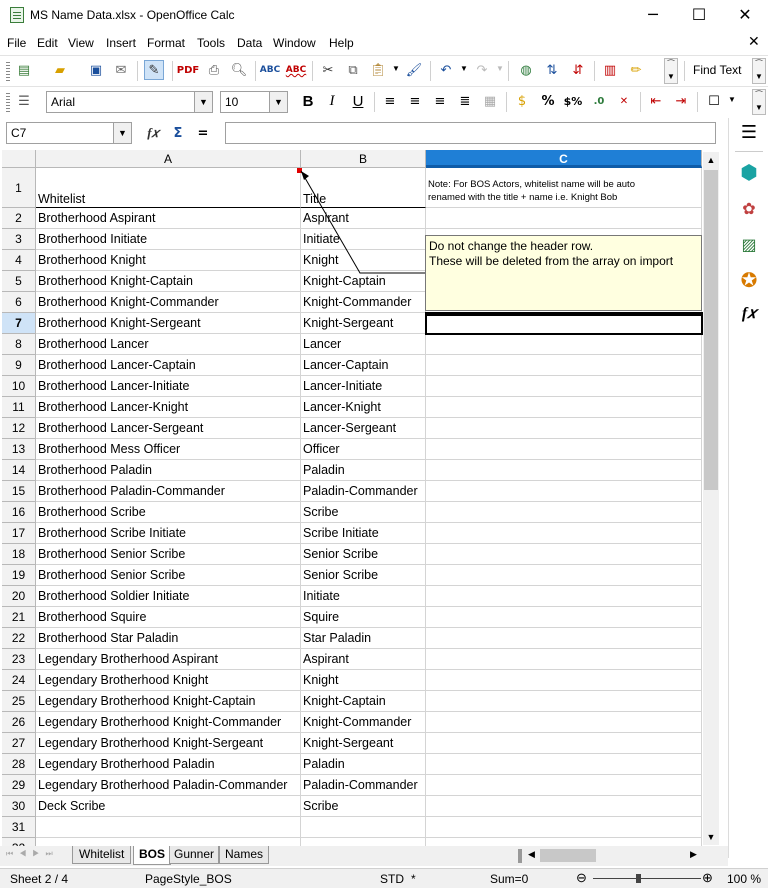 The image size is (768, 888). What do you see at coordinates (296, 70) in the screenshot?
I see `autospellcheck-icon: ABC` at bounding box center [296, 70].